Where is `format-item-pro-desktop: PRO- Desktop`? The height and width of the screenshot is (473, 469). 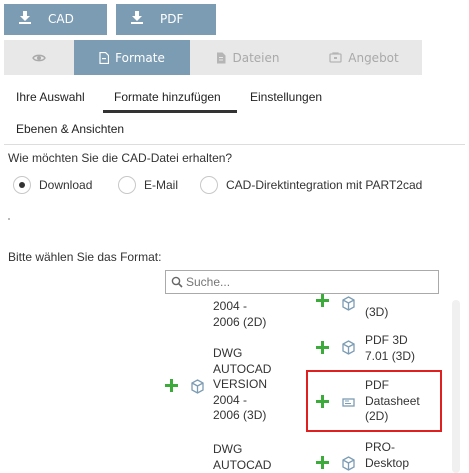 format-item-pro-desktop: PRO- Desktop is located at coordinates (387, 455).